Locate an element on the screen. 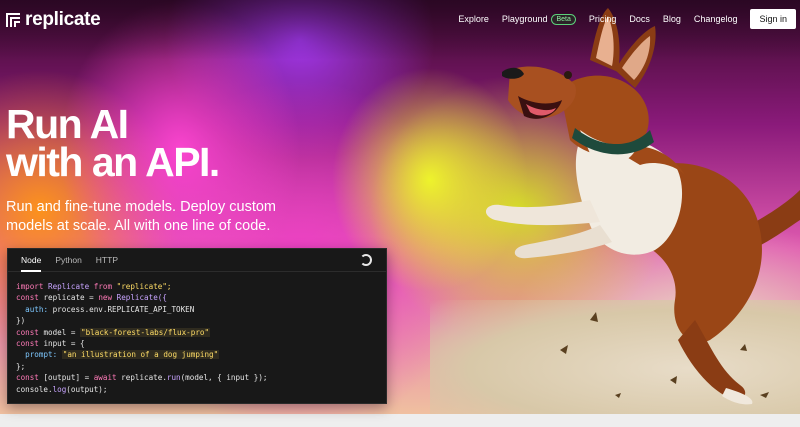  nav-explore: Explore is located at coordinates (473, 19).